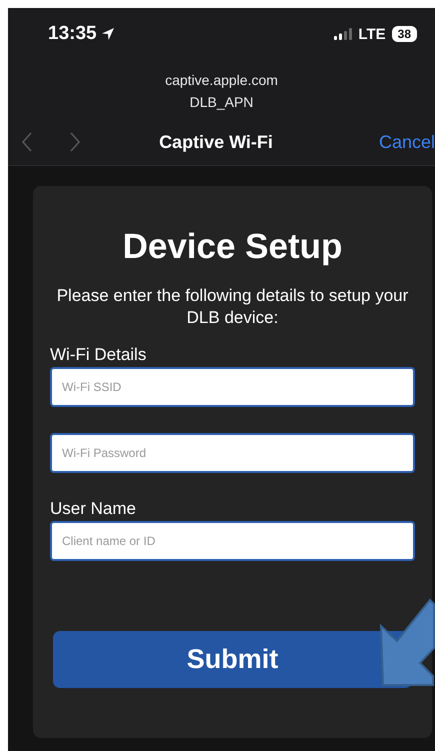 The image size is (435, 751). I want to click on input-field: Client name or ID, so click(232, 541).